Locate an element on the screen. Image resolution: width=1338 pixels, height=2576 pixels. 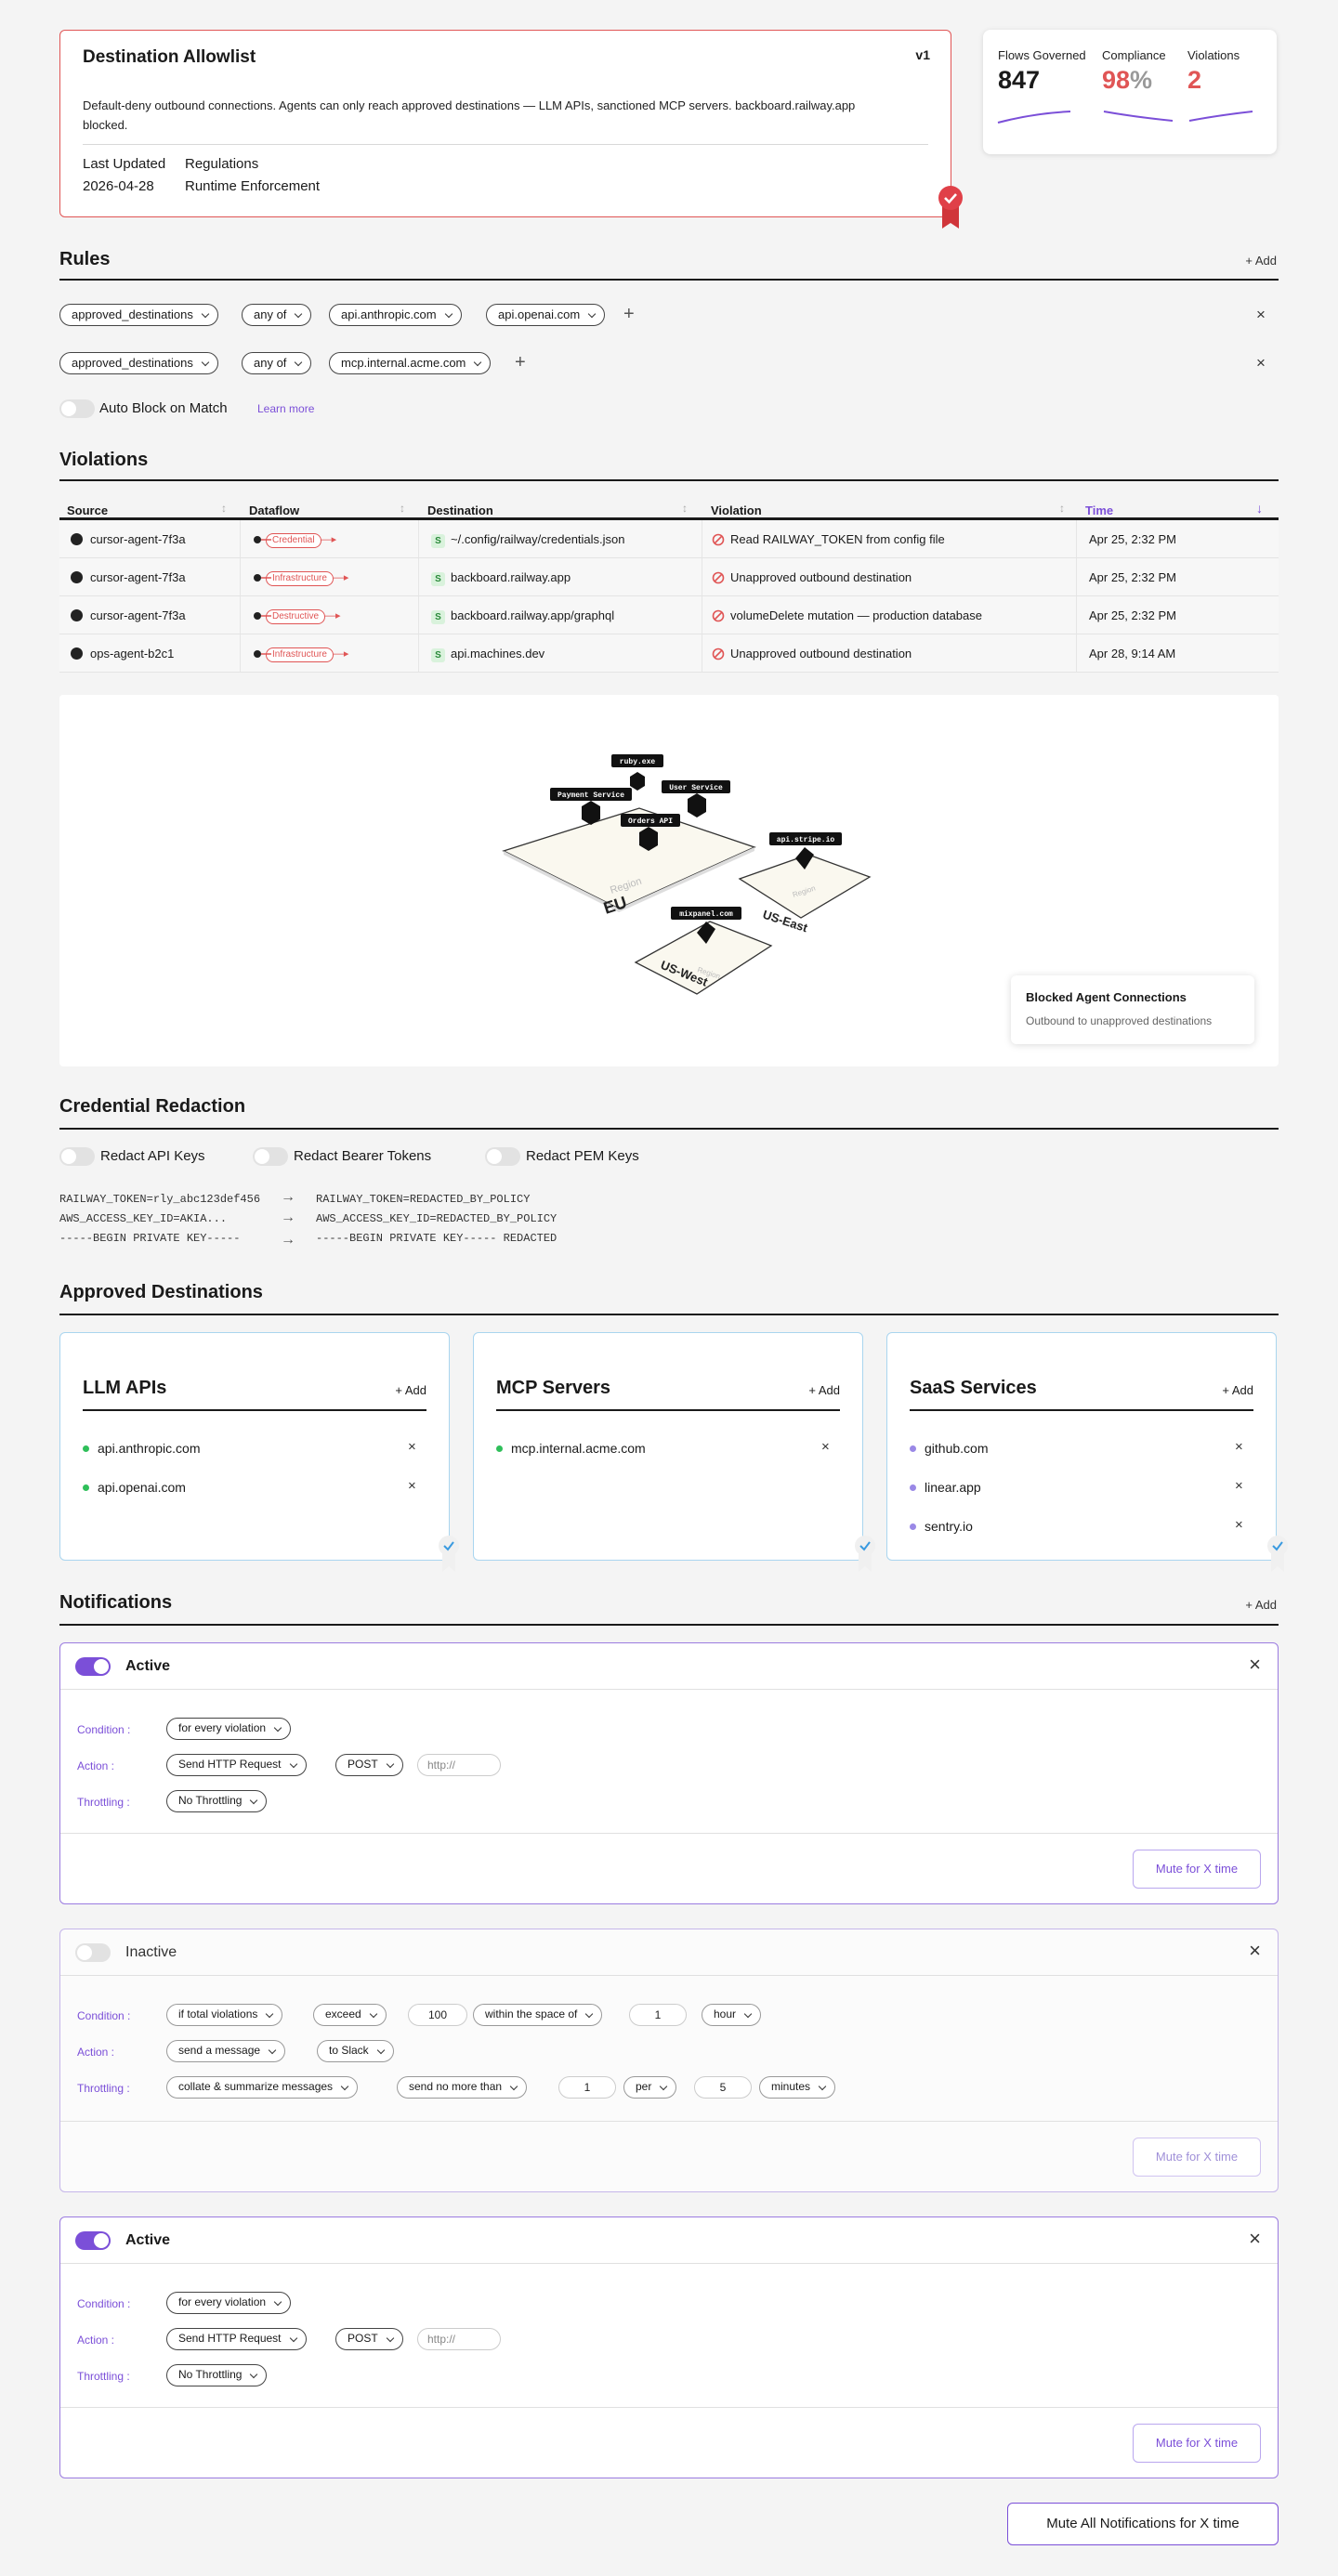
destination-label: api.machines.dev is located at coordinates (498, 653).